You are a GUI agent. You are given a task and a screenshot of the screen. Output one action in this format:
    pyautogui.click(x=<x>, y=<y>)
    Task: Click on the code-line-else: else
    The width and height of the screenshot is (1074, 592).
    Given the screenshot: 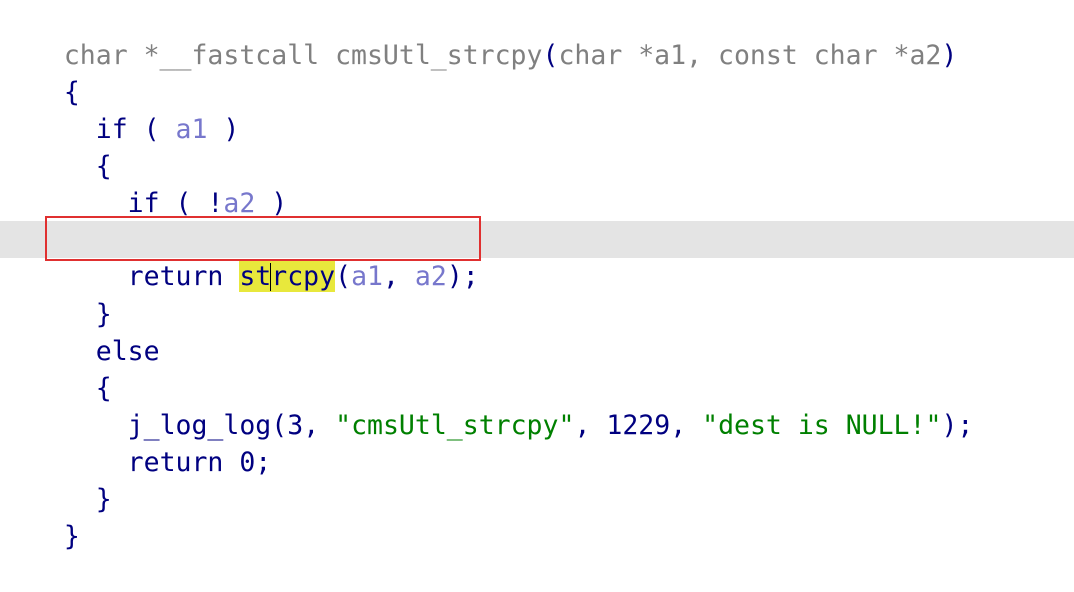 What is the action you would take?
    pyautogui.click(x=537, y=331)
    